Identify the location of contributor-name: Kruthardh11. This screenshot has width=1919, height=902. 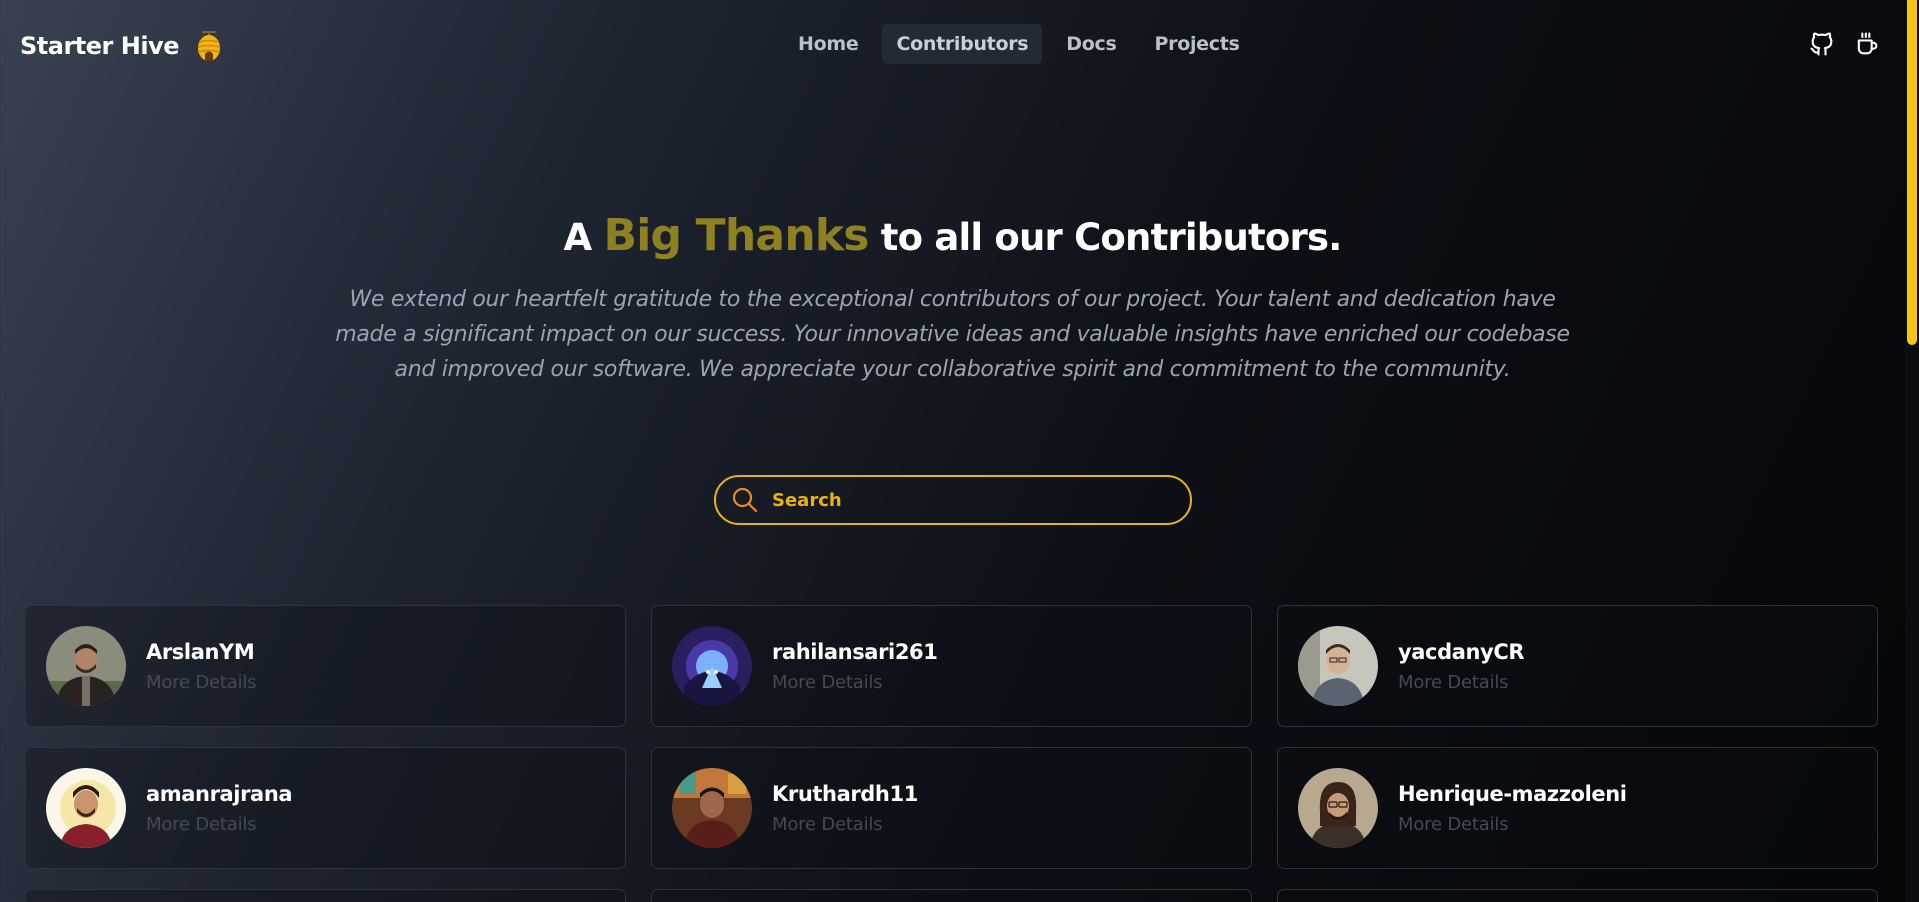
(845, 793).